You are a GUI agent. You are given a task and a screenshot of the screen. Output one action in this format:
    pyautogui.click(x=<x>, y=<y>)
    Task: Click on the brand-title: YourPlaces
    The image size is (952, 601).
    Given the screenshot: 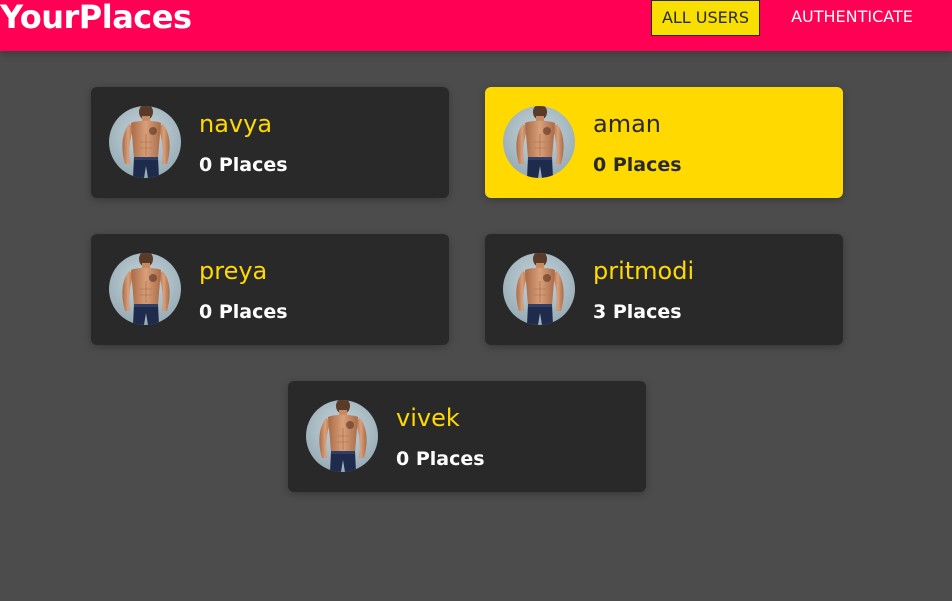 What is the action you would take?
    pyautogui.click(x=96, y=18)
    